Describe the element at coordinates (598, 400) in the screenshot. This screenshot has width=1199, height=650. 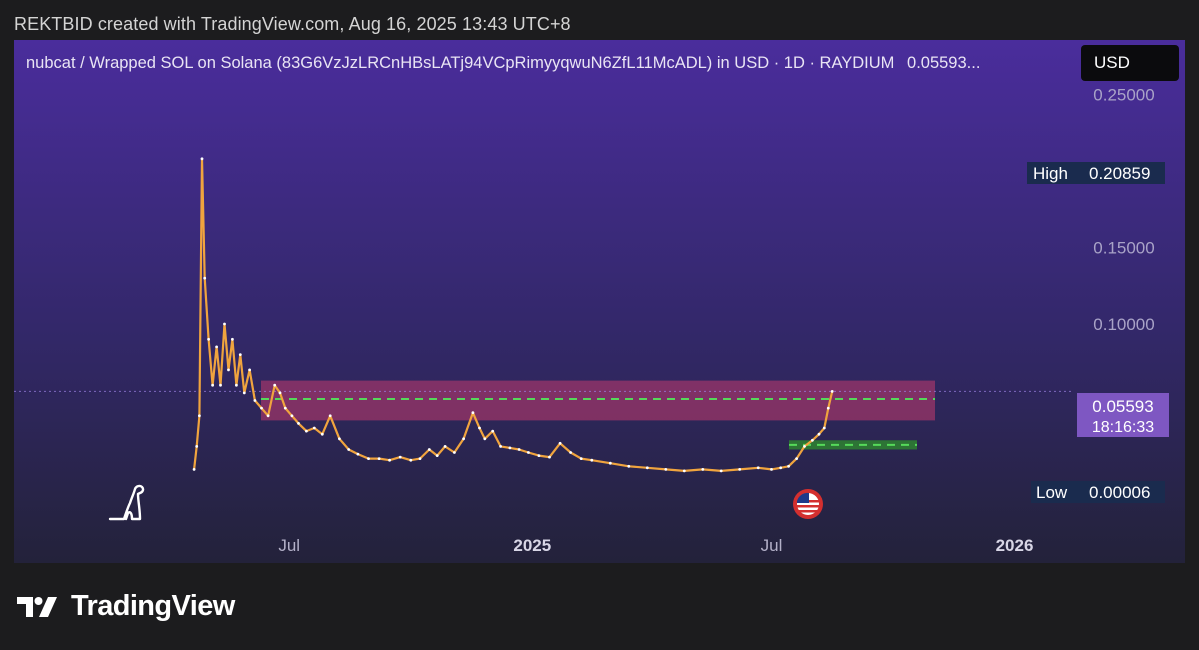
I see `resistance-zone` at that location.